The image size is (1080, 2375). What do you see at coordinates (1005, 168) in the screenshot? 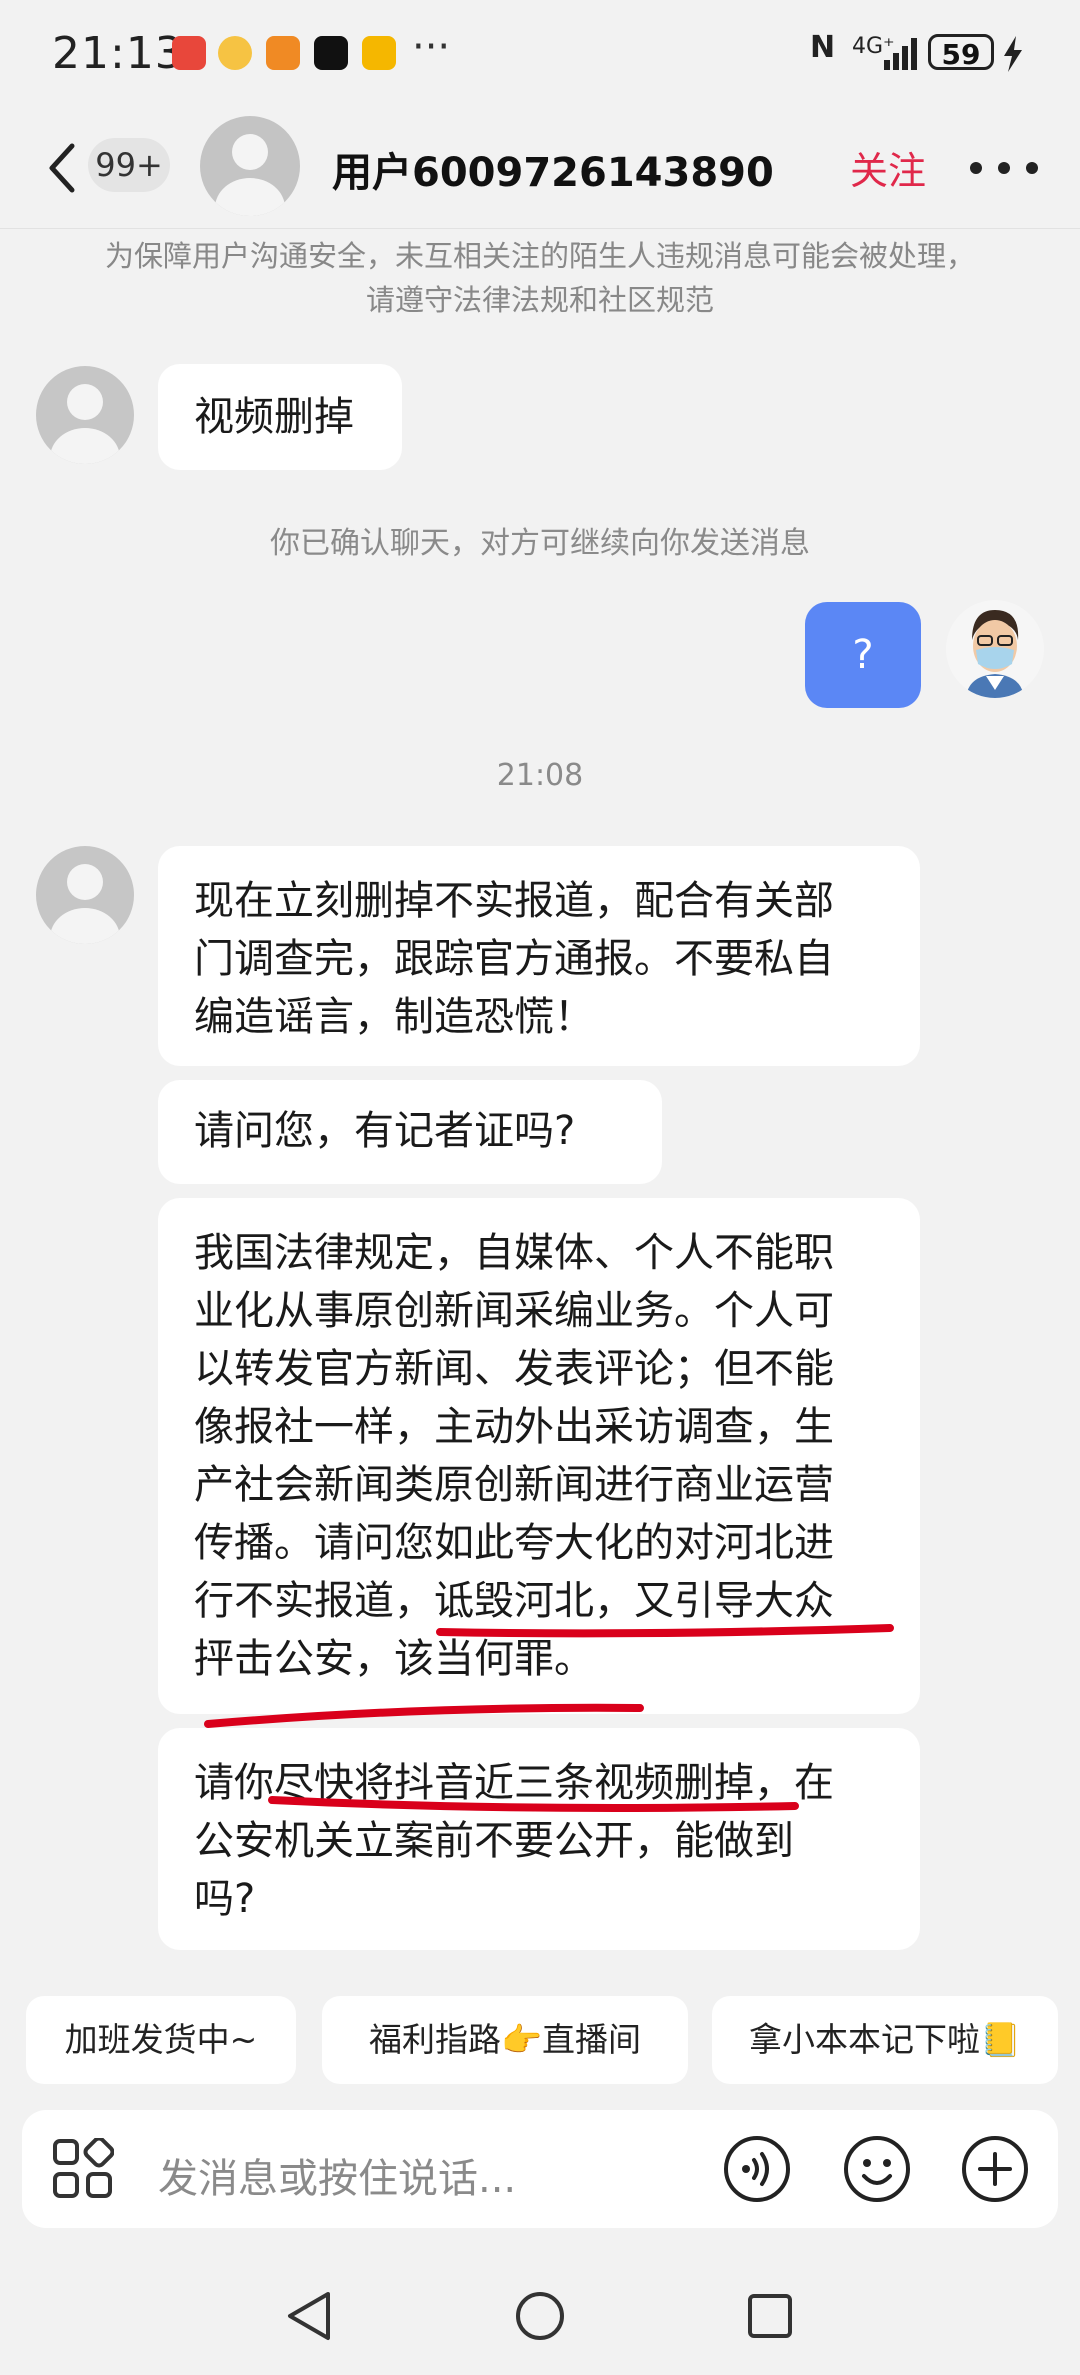
I see `more-options-icon` at bounding box center [1005, 168].